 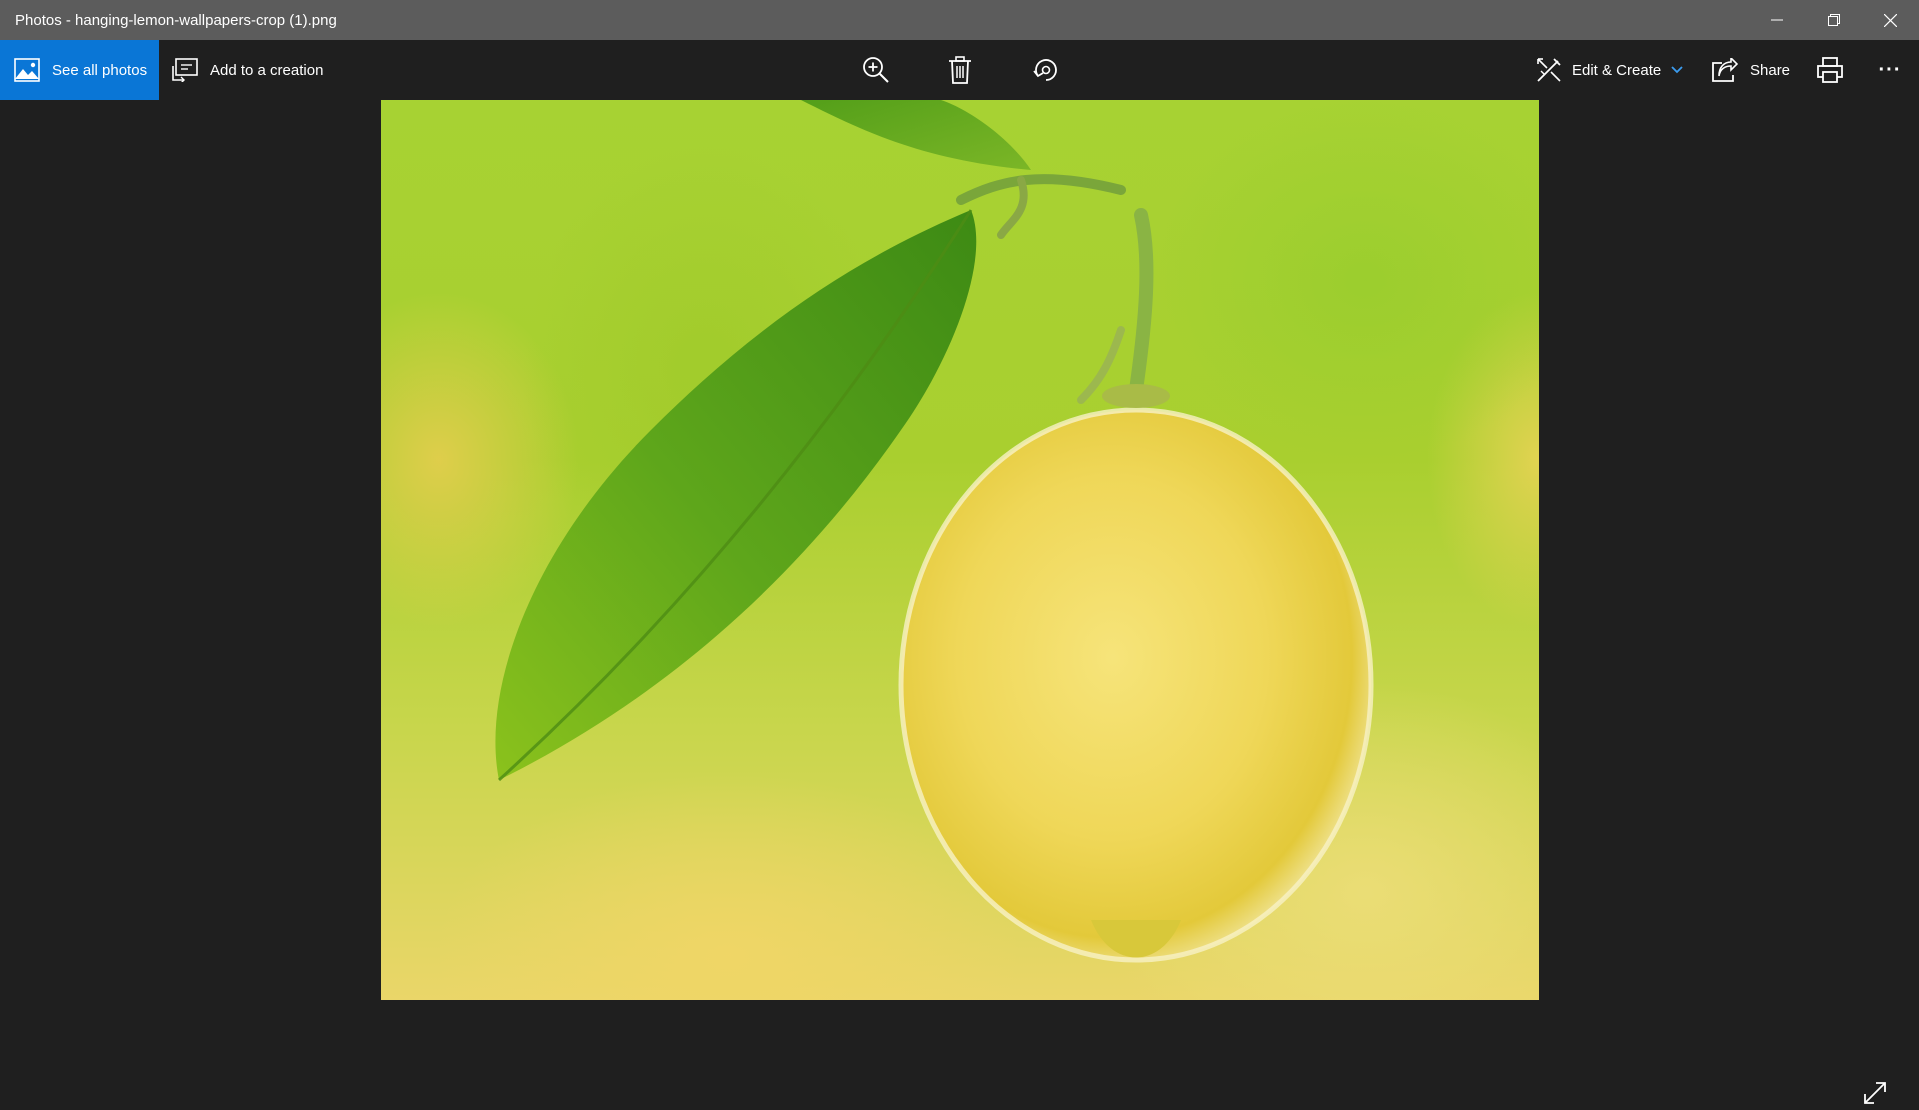 I want to click on minimize-button, so click(x=1776, y=20).